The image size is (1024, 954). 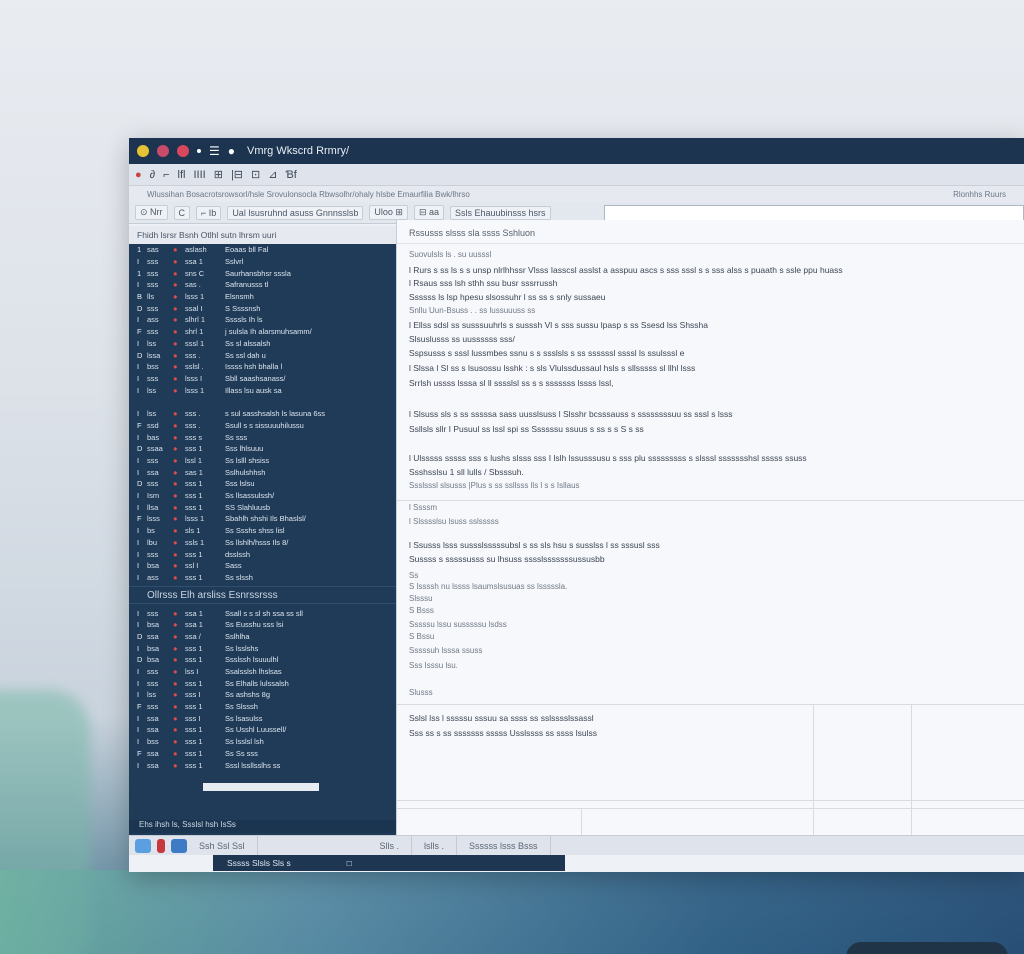 What do you see at coordinates (262, 554) in the screenshot?
I see `sidebar-row: Isss ● sss 1 dsslssh` at bounding box center [262, 554].